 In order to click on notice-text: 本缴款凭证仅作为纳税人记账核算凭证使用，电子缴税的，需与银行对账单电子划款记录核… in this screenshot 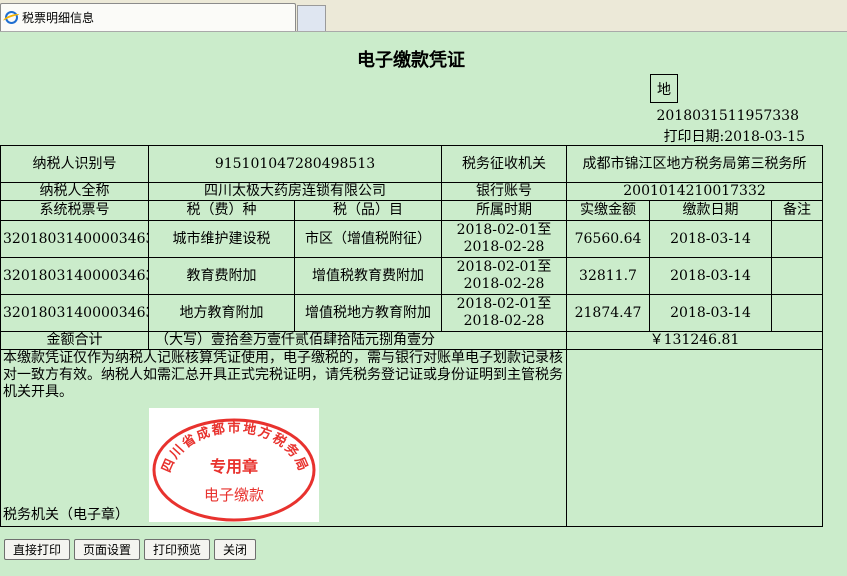, I will do `click(283, 375)`.